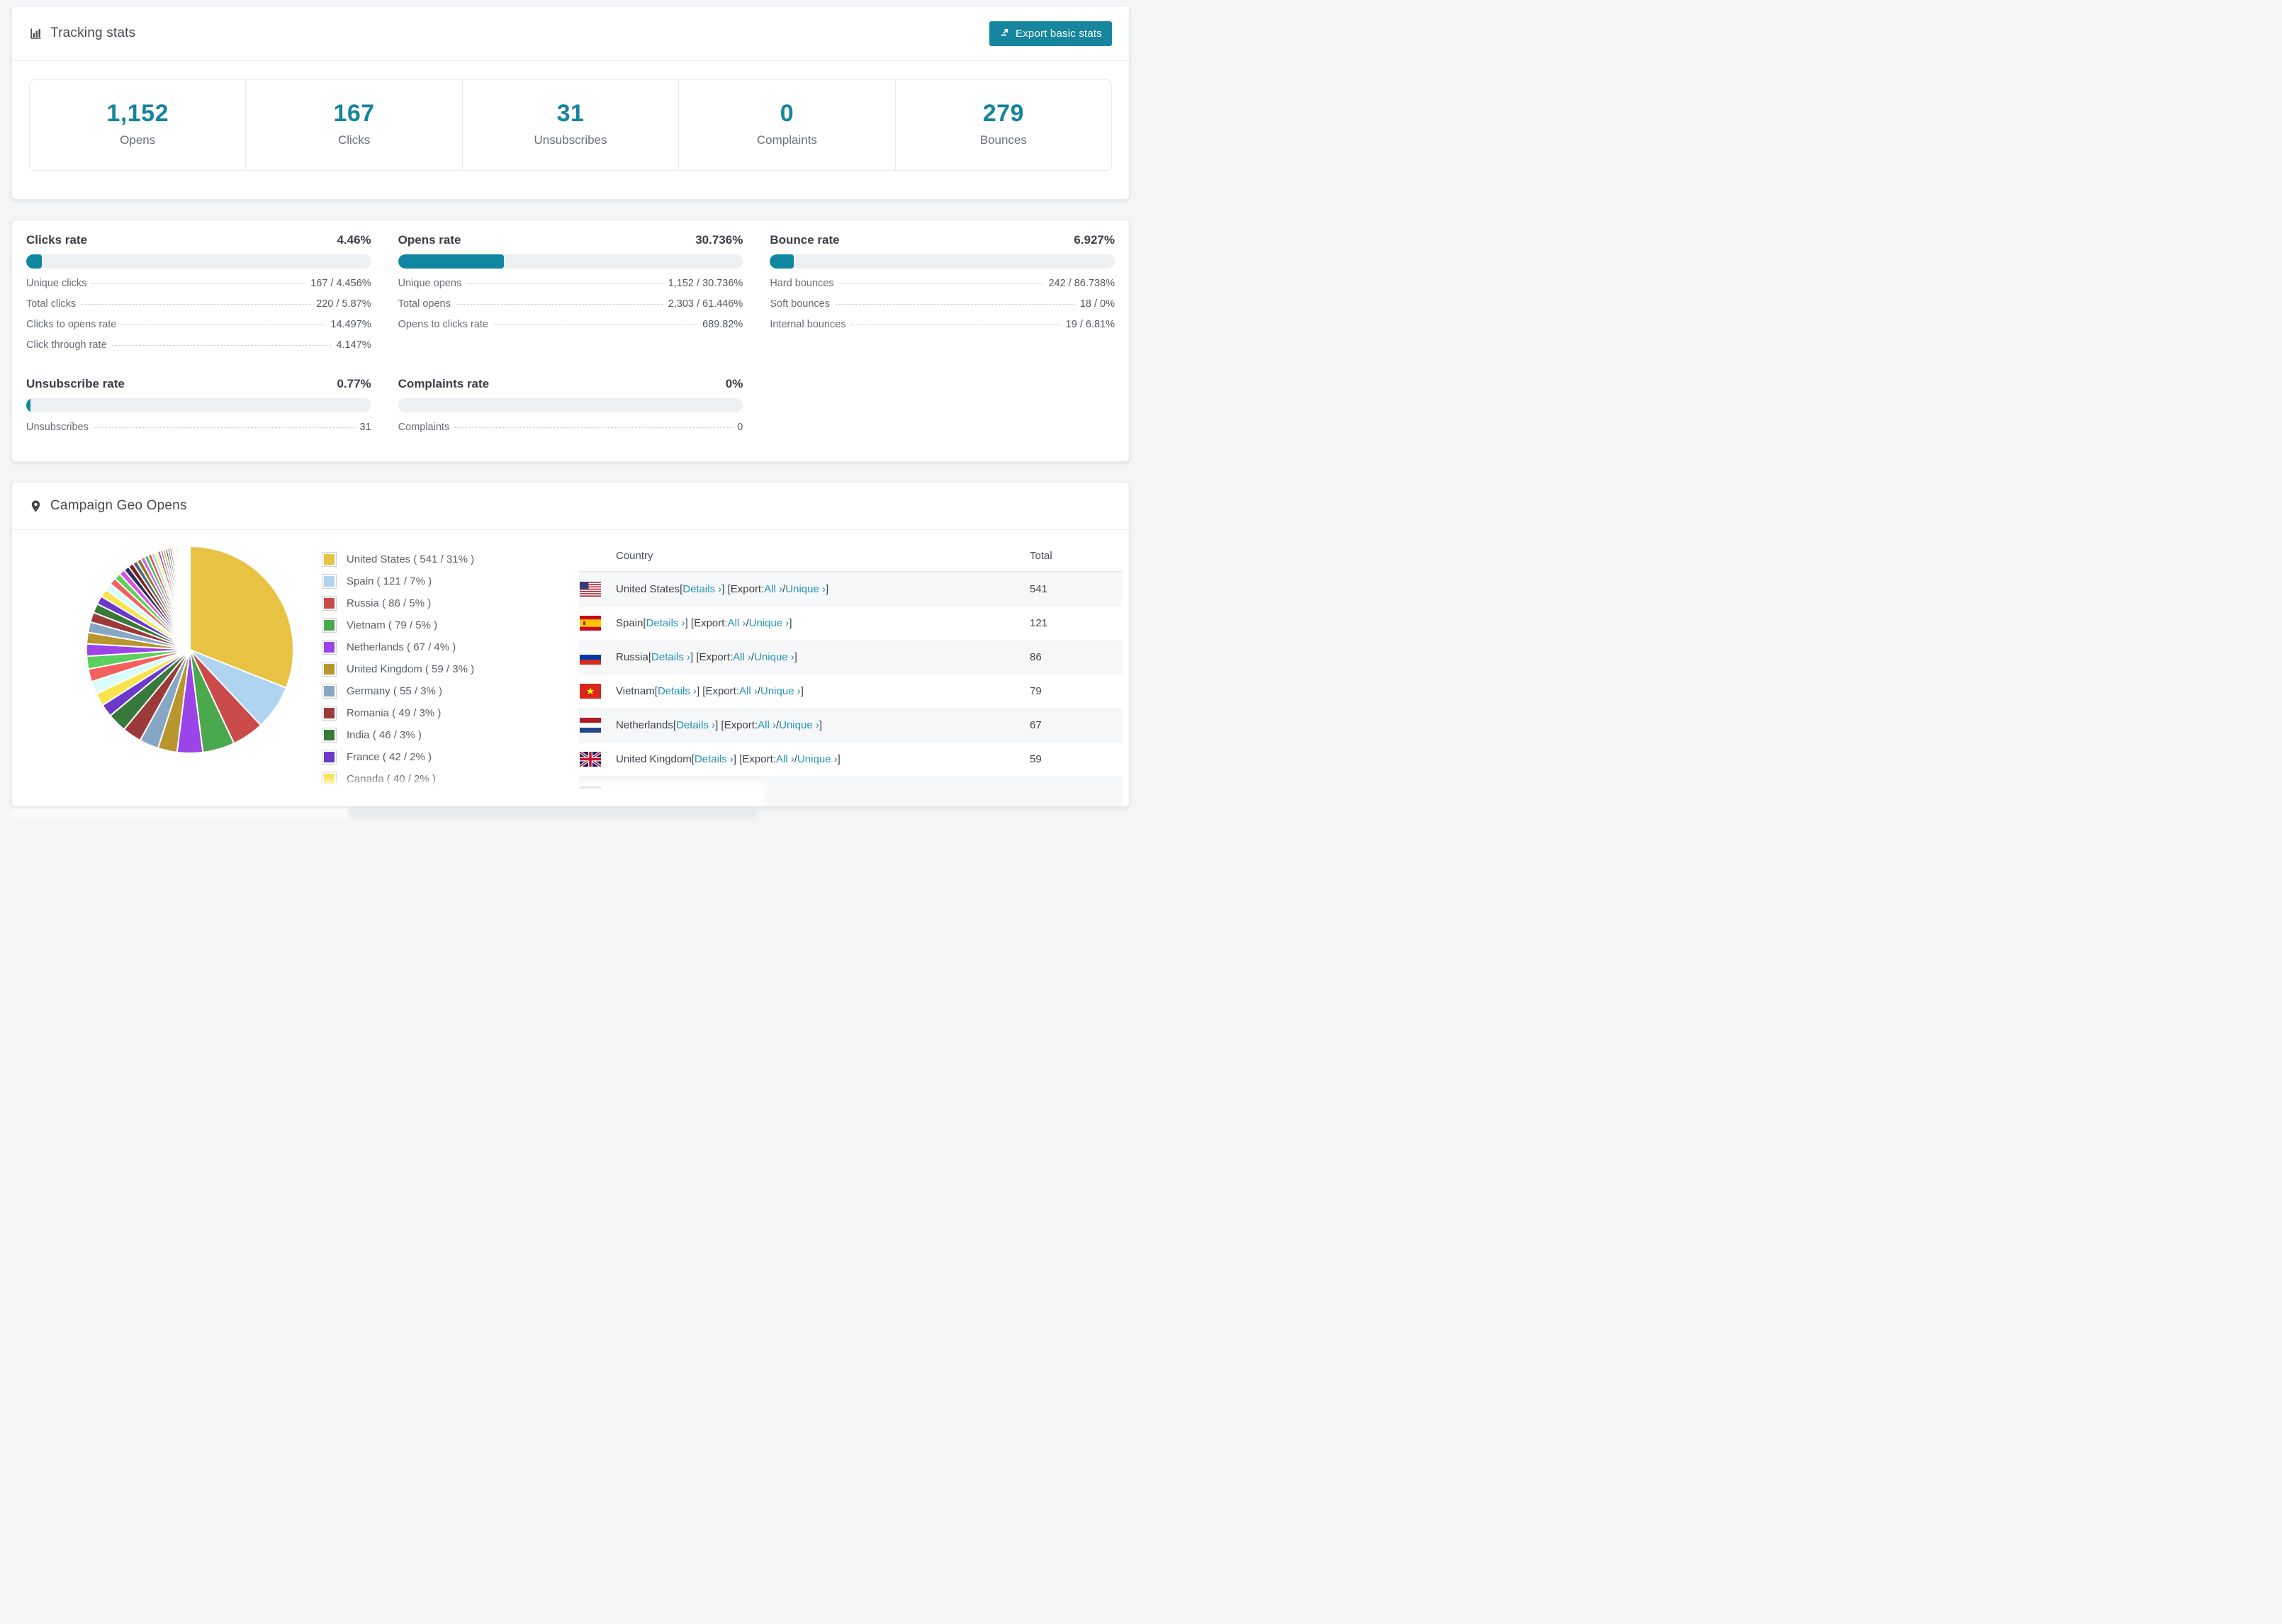 The image size is (2282, 1624). Describe the element at coordinates (198, 432) in the screenshot. I see `rate-rows: Unsubscribes 31` at that location.